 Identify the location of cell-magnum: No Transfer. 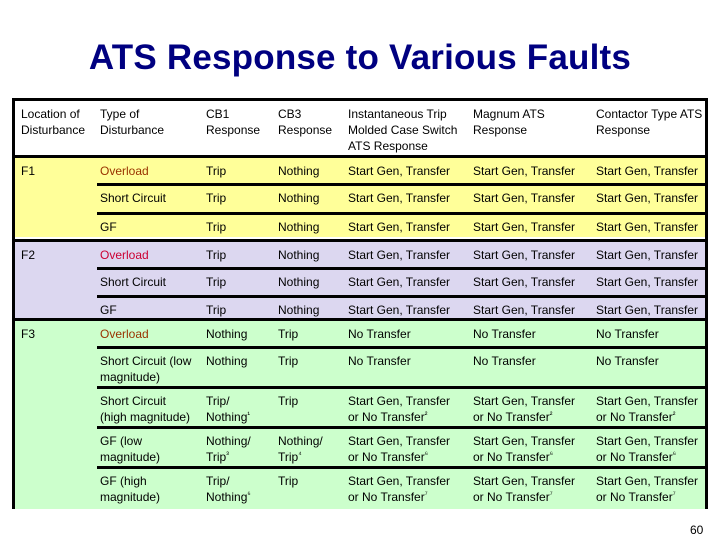
(504, 361).